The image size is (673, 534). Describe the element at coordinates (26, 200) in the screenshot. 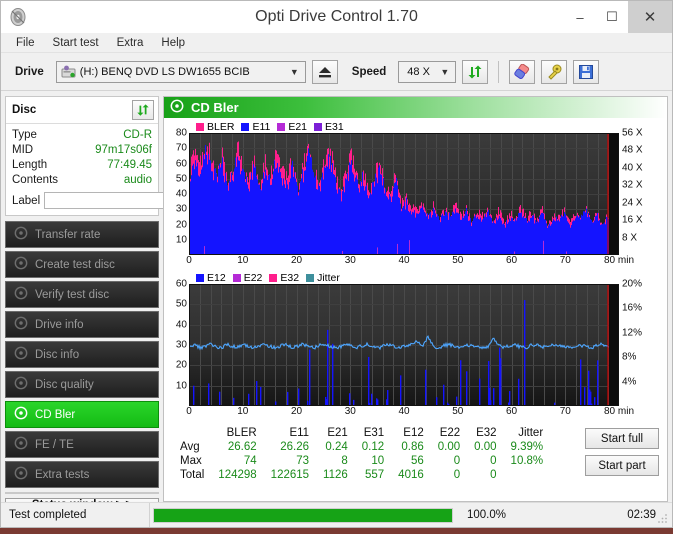

I see `disc-label-key: Label` at that location.